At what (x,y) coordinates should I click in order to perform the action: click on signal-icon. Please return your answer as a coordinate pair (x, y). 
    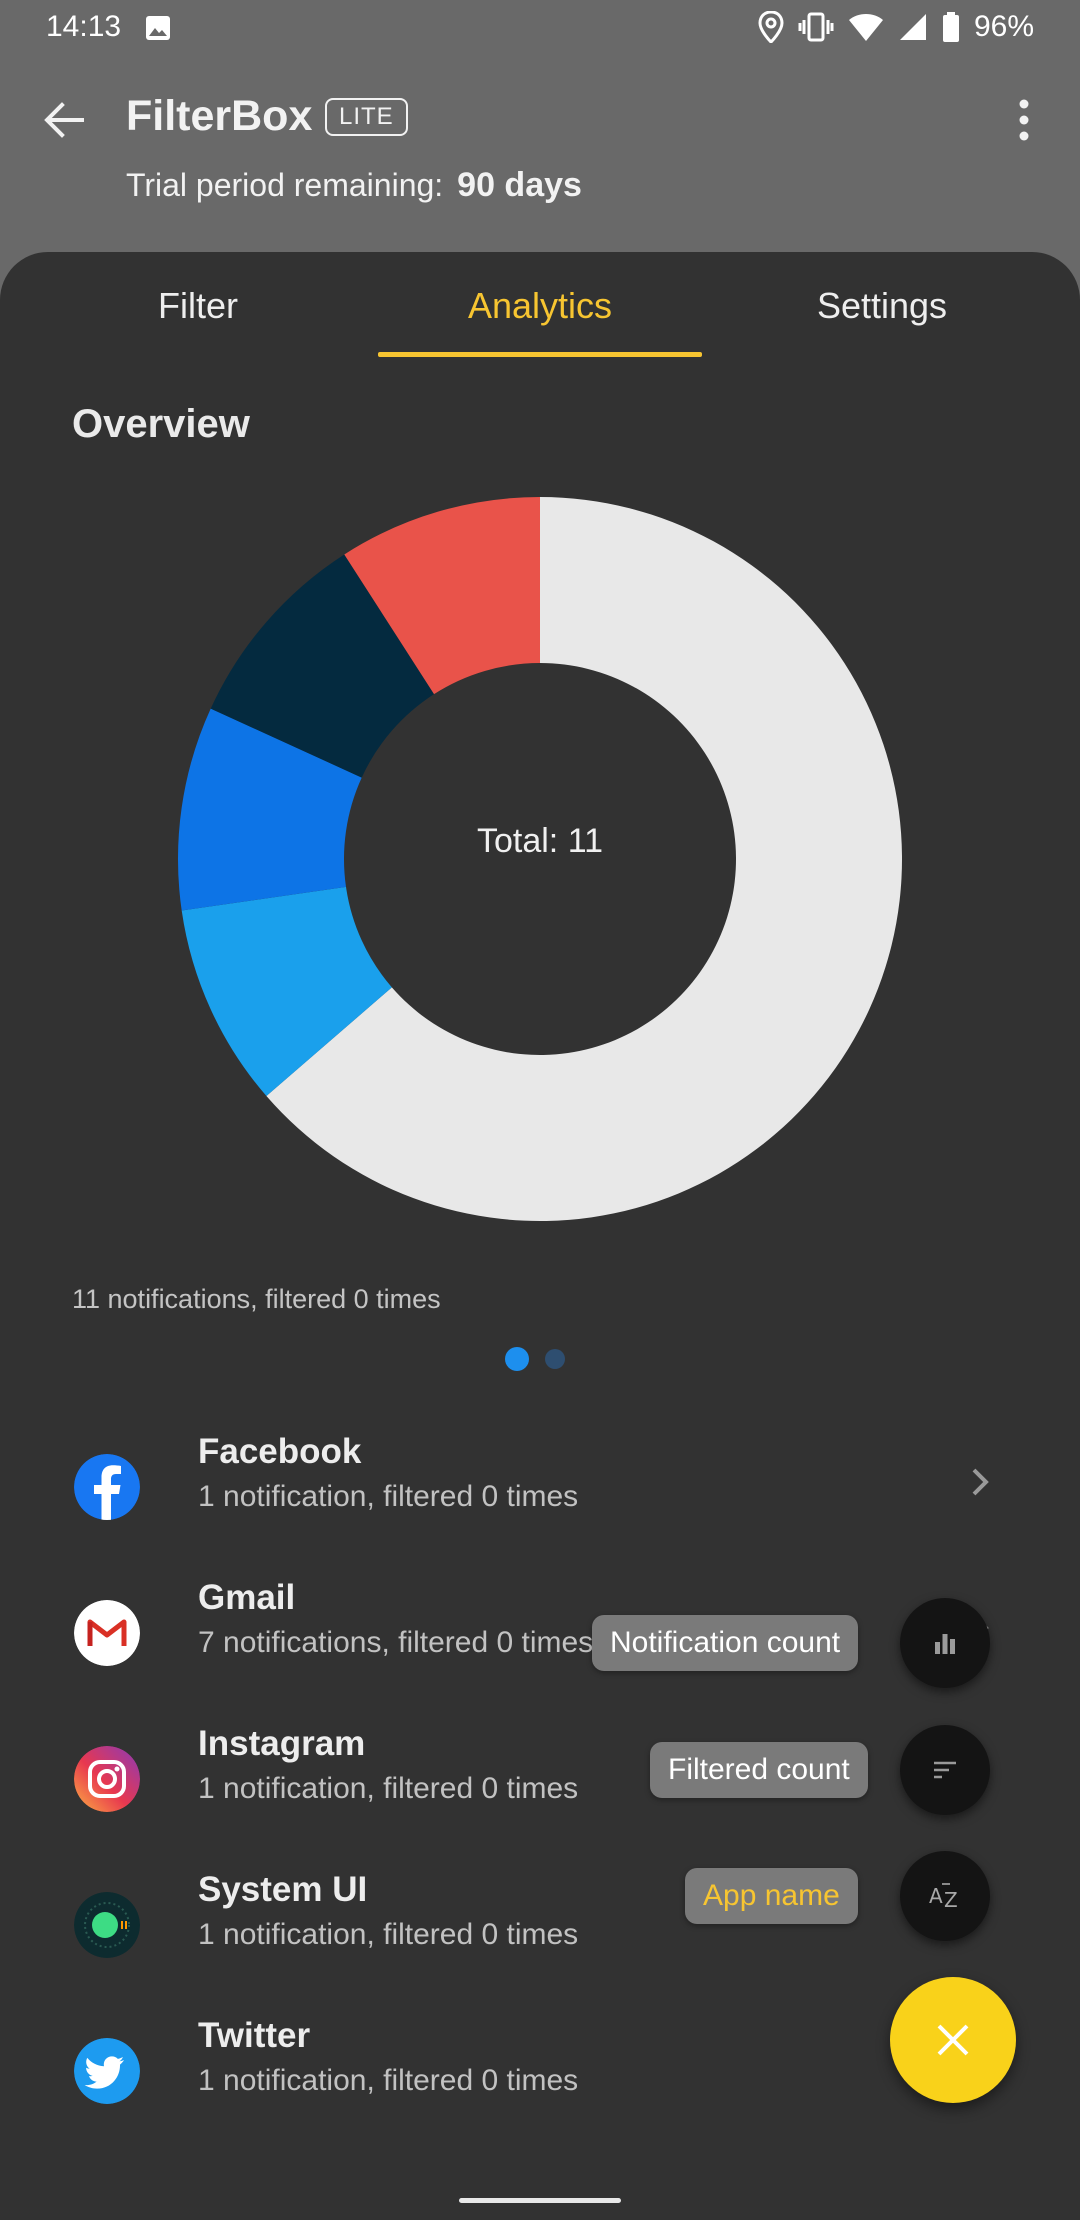
    Looking at the image, I should click on (912, 27).